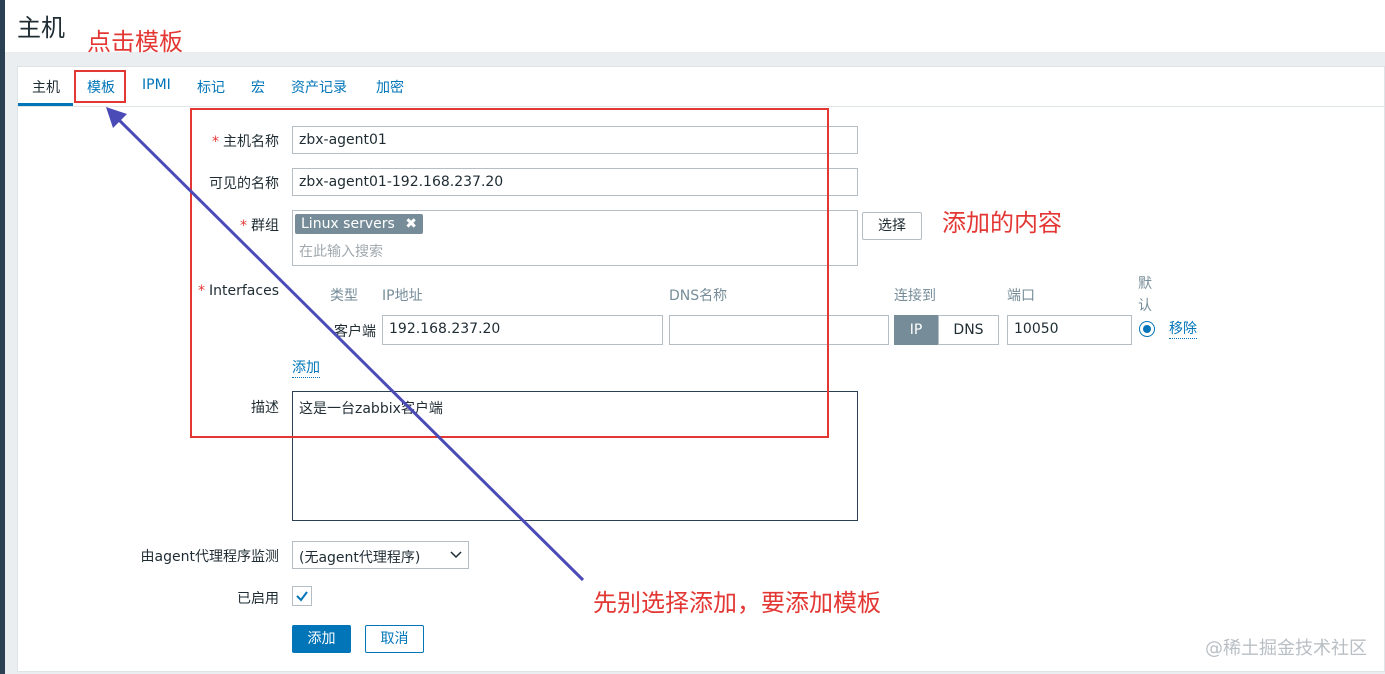  Describe the element at coordinates (1183, 329) in the screenshot. I see `remove-interface-link: 移除` at that location.